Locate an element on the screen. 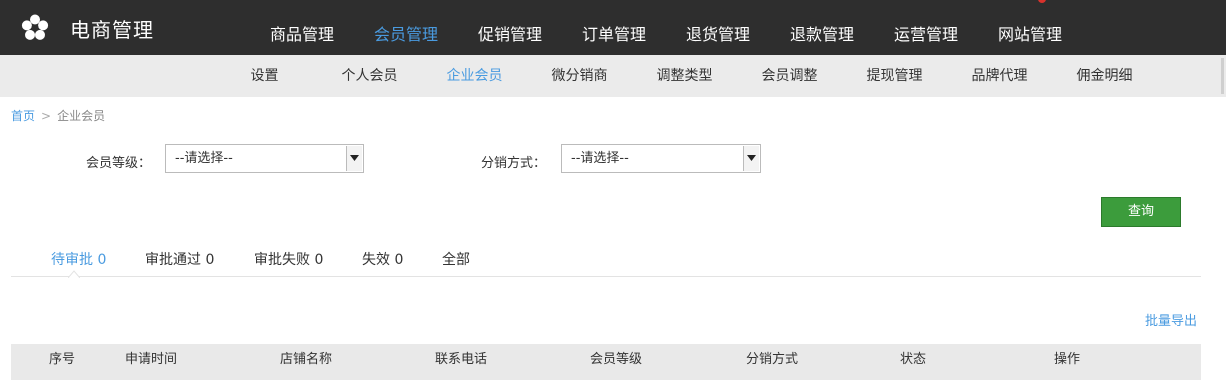  main-nav-item-orders: 订单管理 is located at coordinates (614, 27).